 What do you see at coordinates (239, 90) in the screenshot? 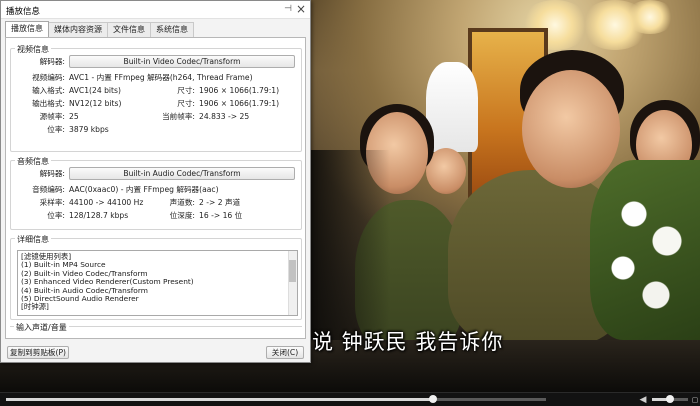
I see `input-size-value: 1906 × 1066(1.79:1)` at bounding box center [239, 90].